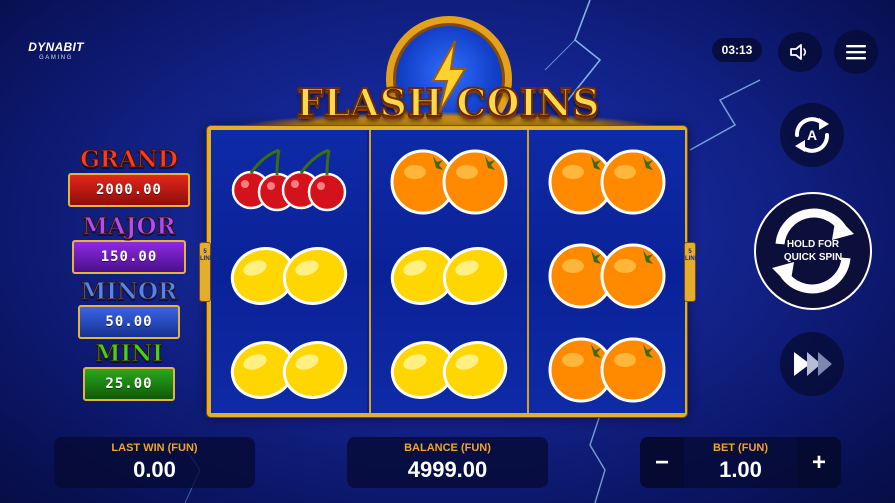  I want to click on last-win-panel: LAST WIN (FUN) 0.00, so click(154, 462).